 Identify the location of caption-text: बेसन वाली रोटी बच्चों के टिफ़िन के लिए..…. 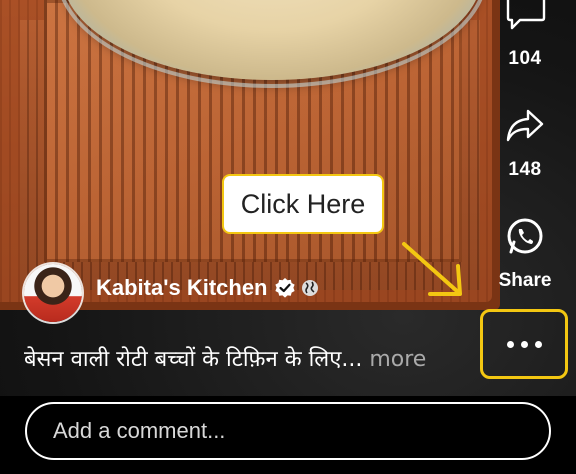
(193, 359).